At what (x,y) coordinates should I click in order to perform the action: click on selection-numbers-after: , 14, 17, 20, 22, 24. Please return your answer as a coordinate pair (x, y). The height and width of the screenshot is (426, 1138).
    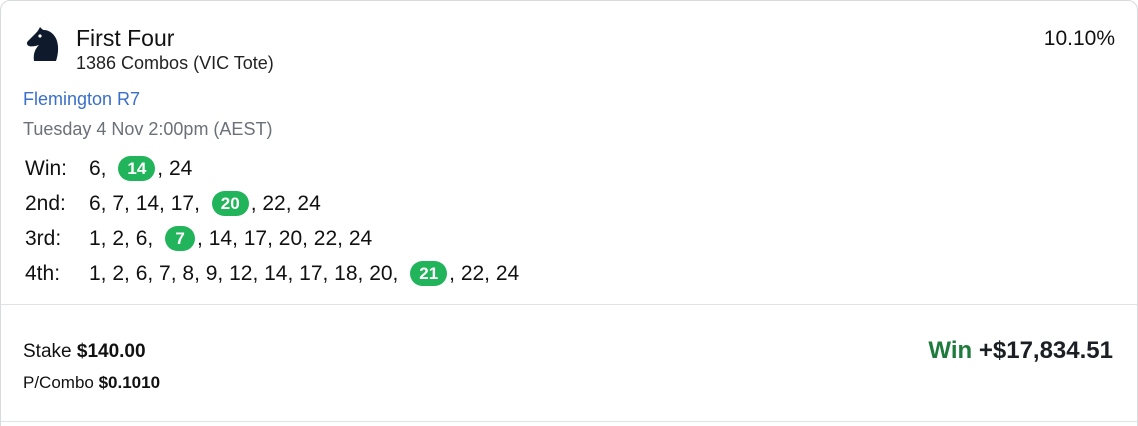
    Looking at the image, I should click on (285, 238).